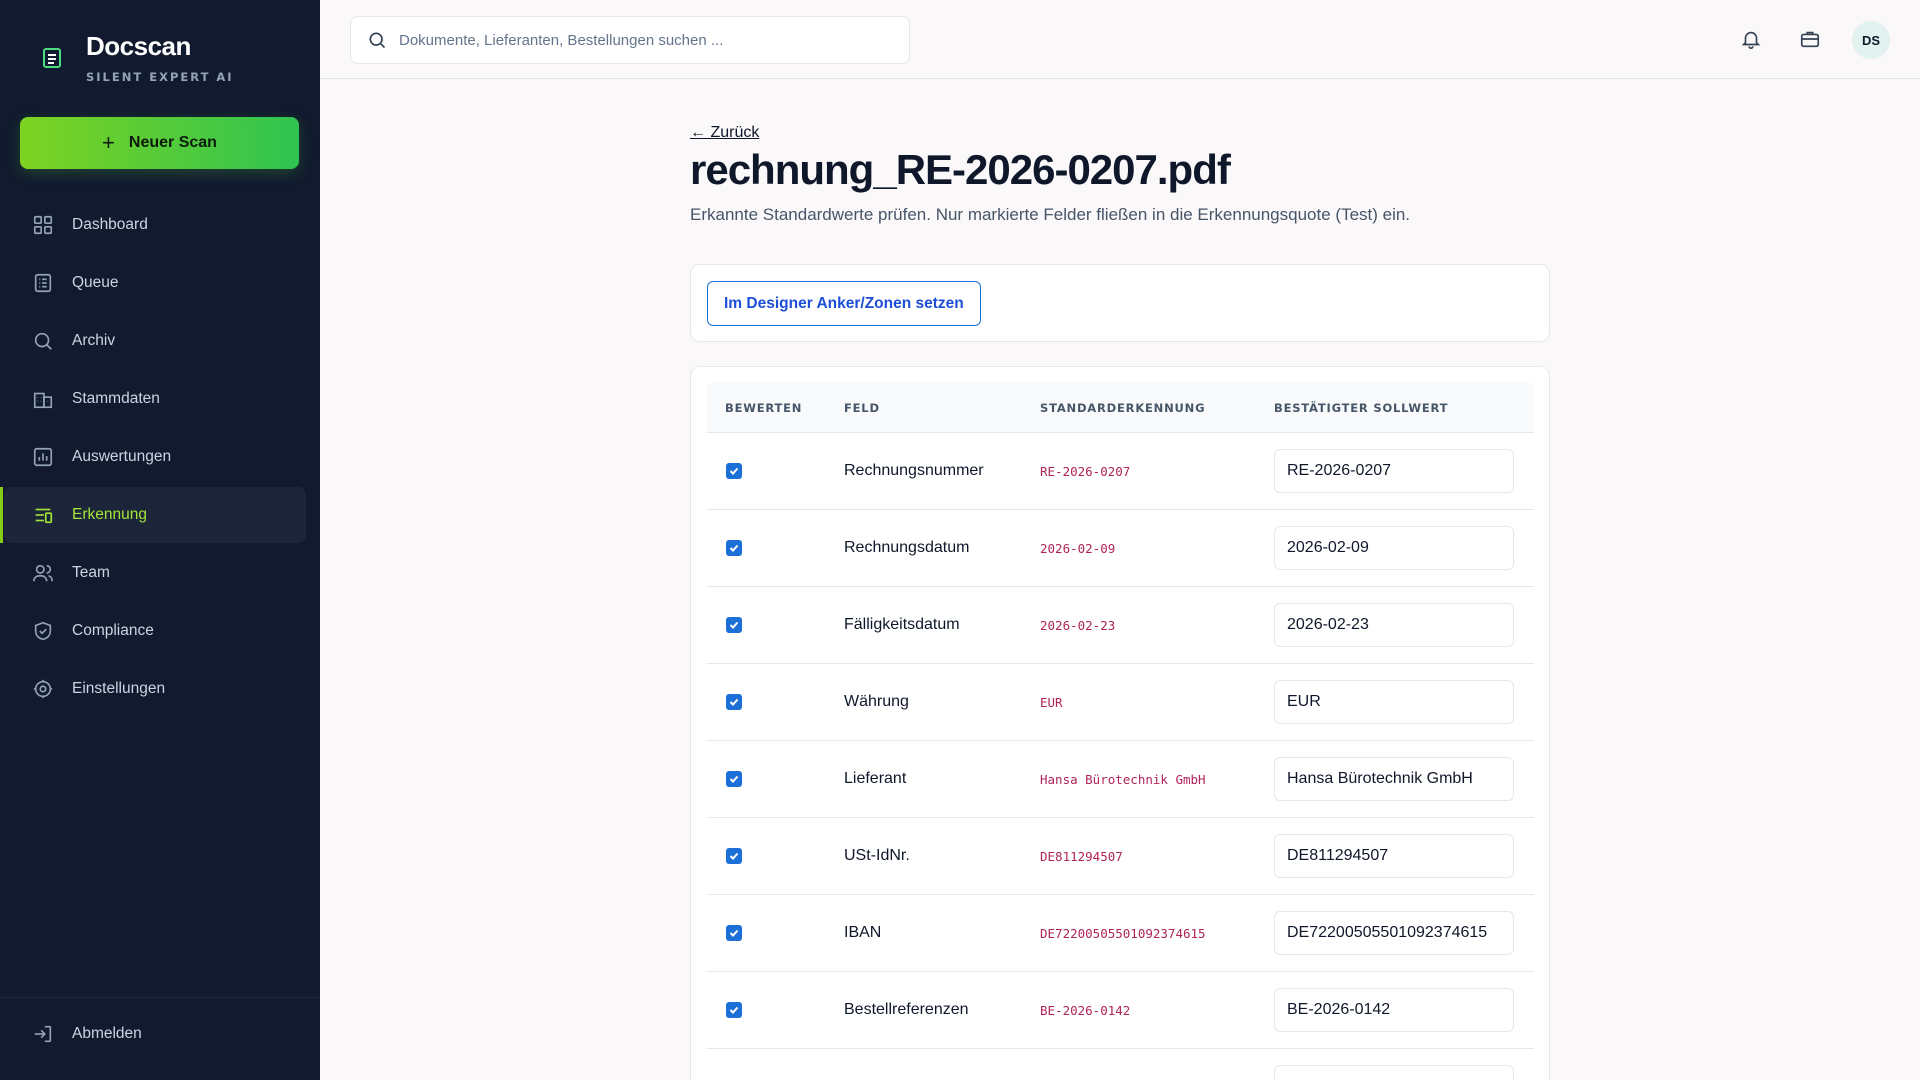 This screenshot has width=1920, height=1080. What do you see at coordinates (1078, 548) in the screenshot?
I see `detected-value: 2026-02-09` at bounding box center [1078, 548].